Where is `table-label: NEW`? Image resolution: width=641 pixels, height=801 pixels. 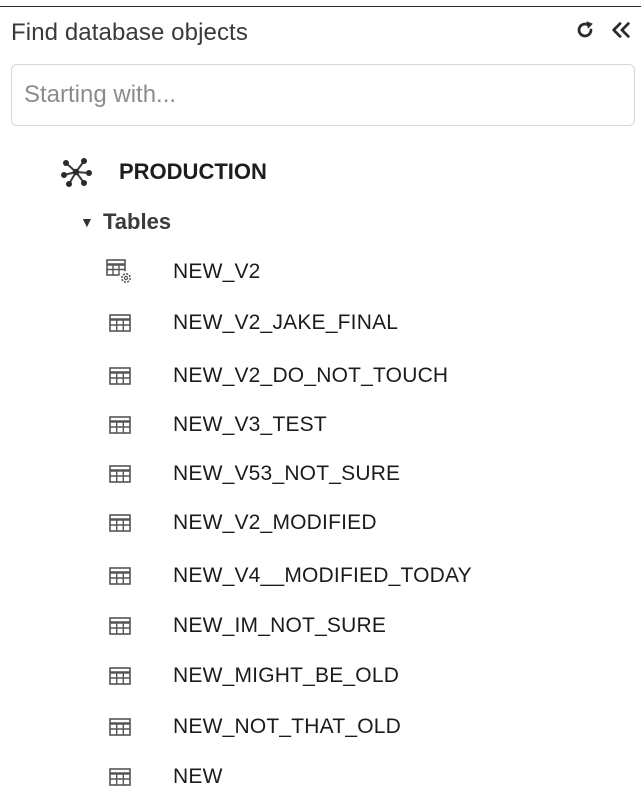 table-label: NEW is located at coordinates (198, 776).